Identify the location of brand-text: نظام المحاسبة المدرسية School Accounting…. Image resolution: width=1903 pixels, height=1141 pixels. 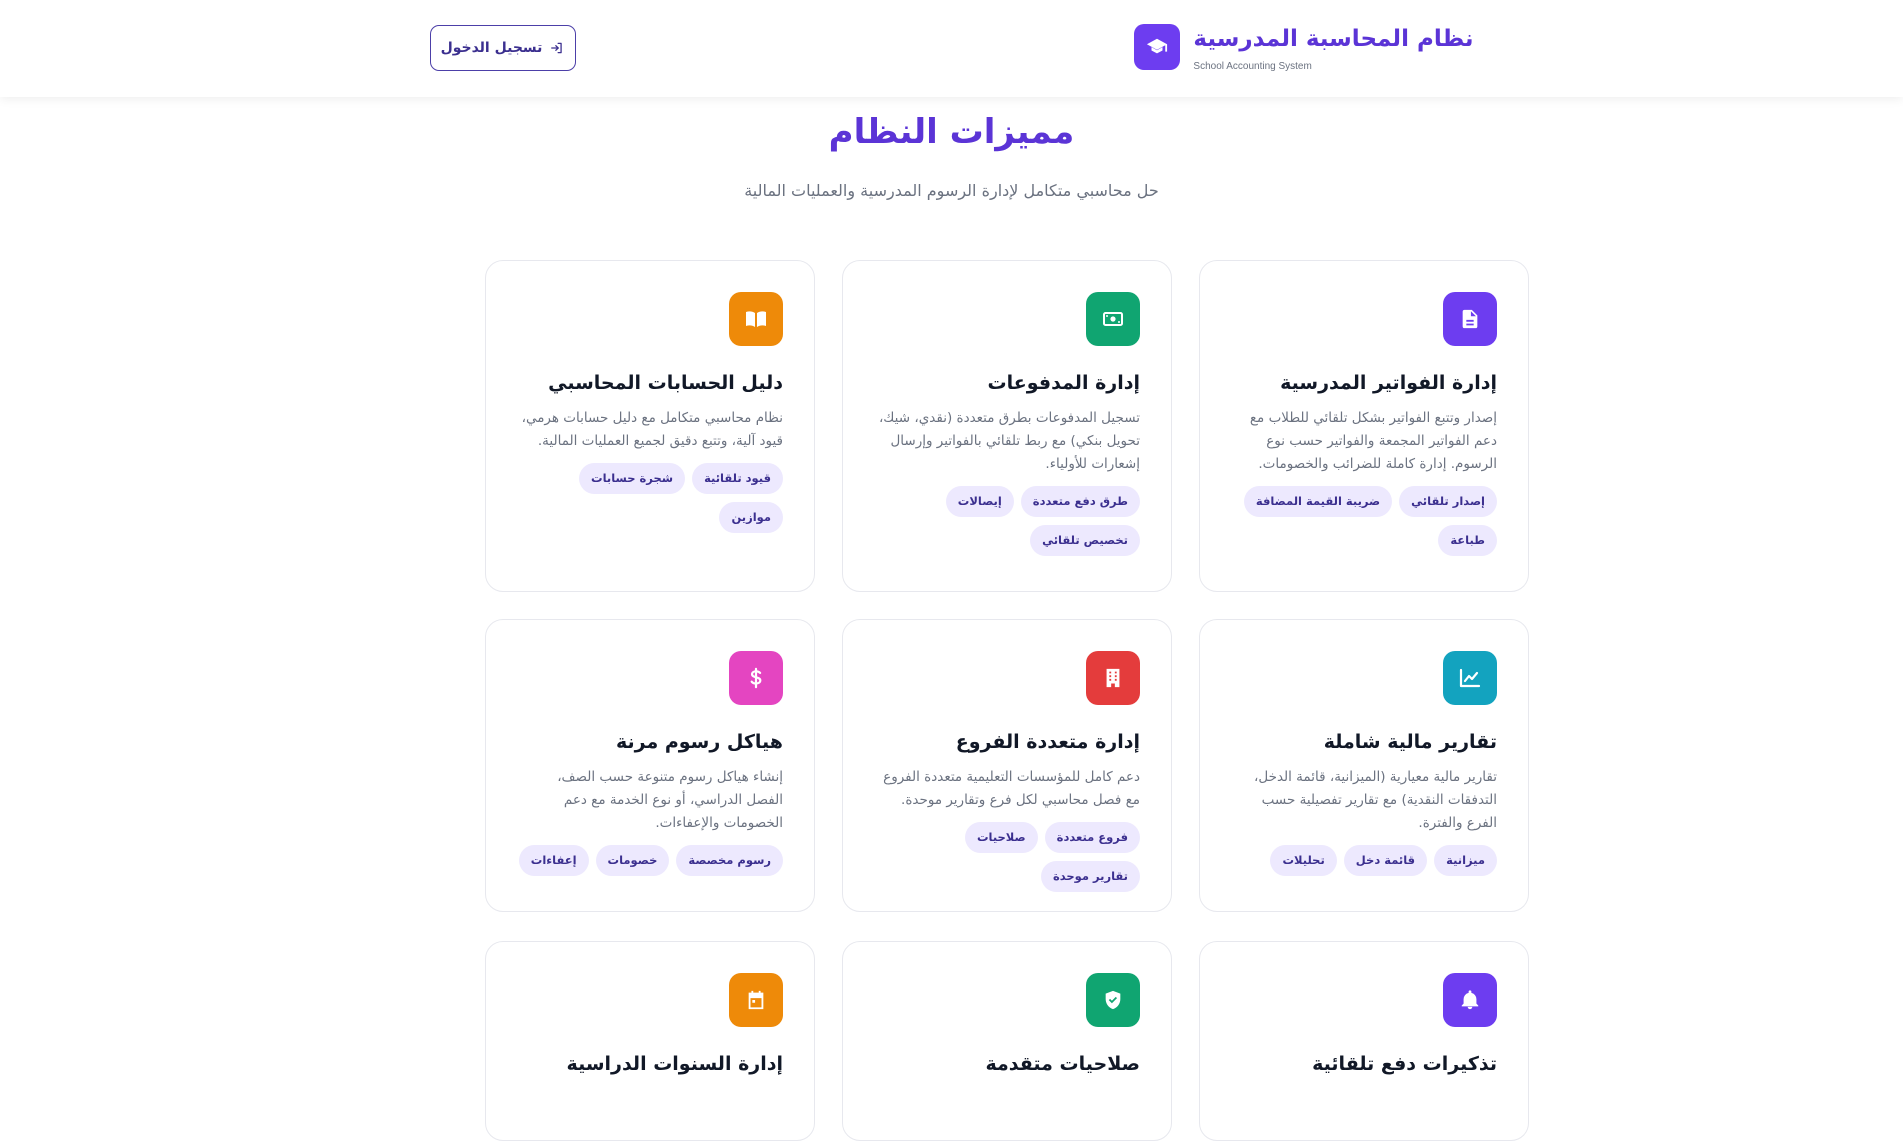
(1333, 48).